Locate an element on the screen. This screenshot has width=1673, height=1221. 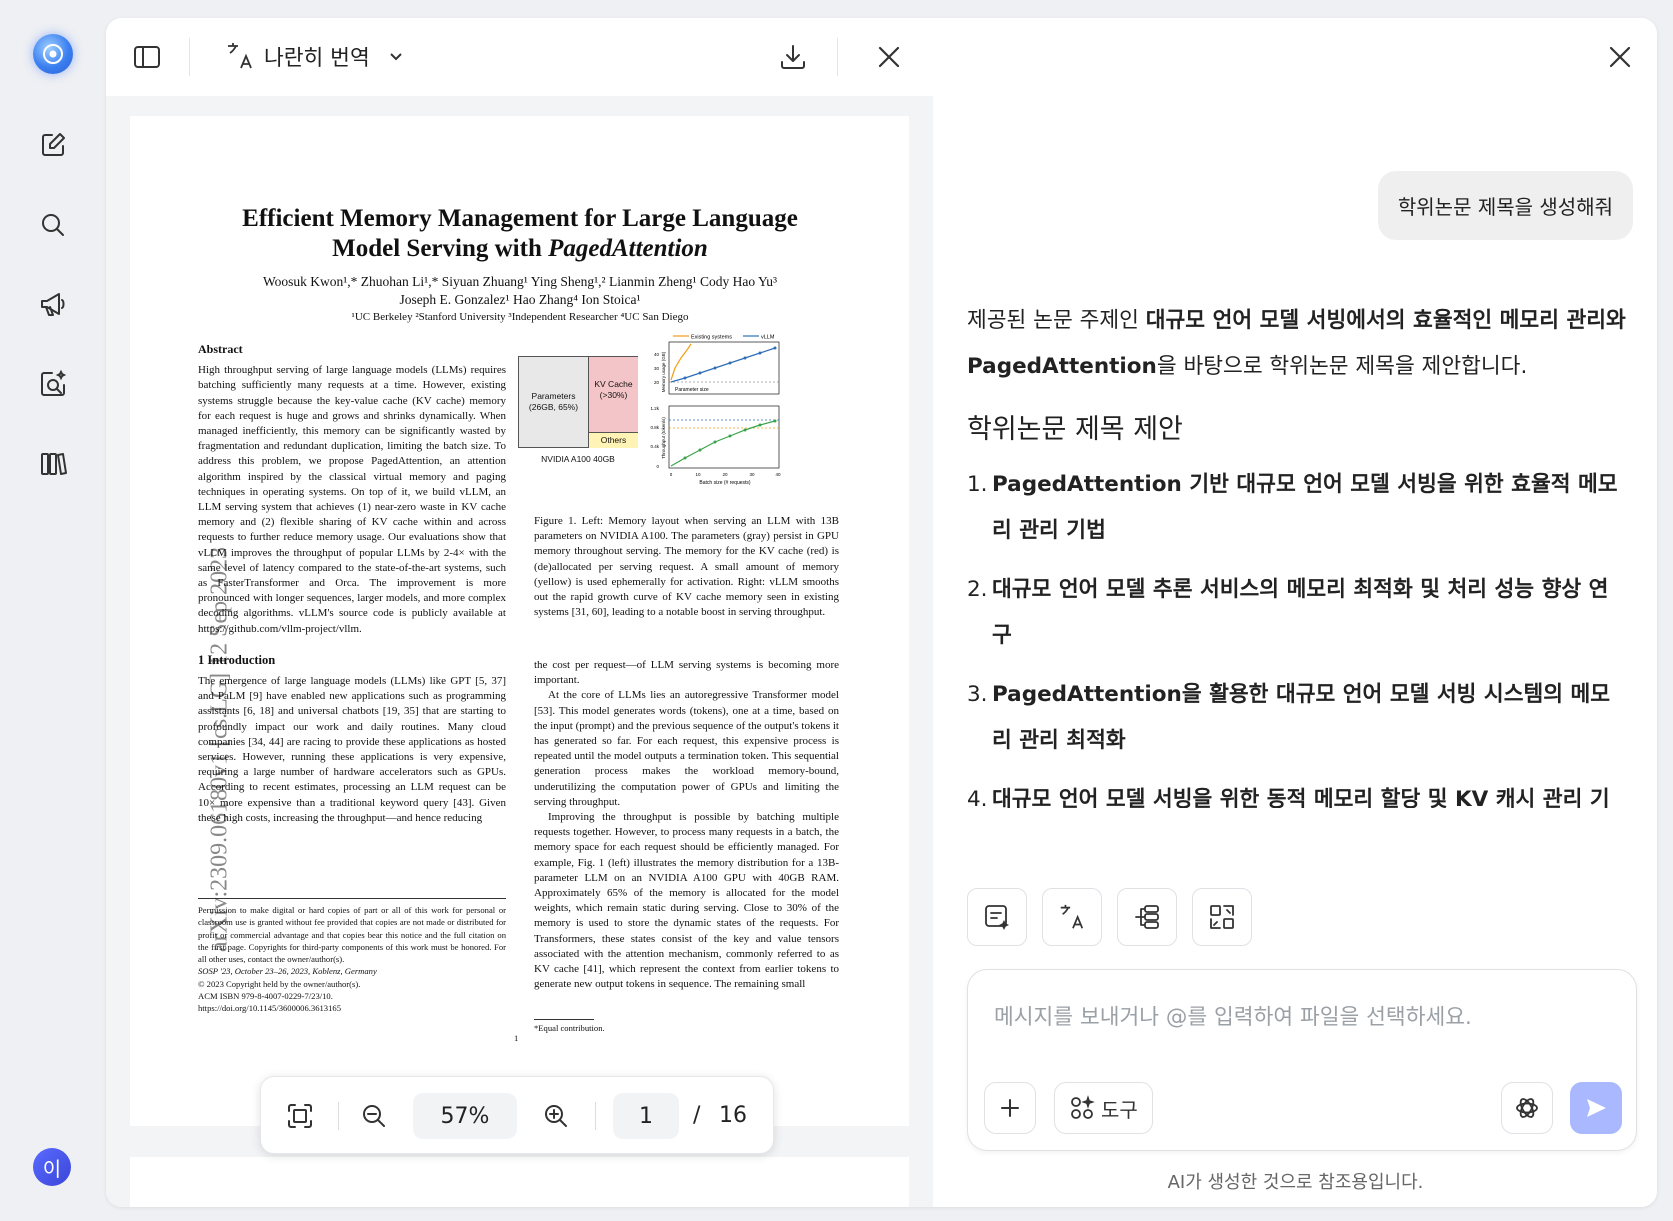
legend-vllm-label: vLLM is located at coordinates (768, 338).